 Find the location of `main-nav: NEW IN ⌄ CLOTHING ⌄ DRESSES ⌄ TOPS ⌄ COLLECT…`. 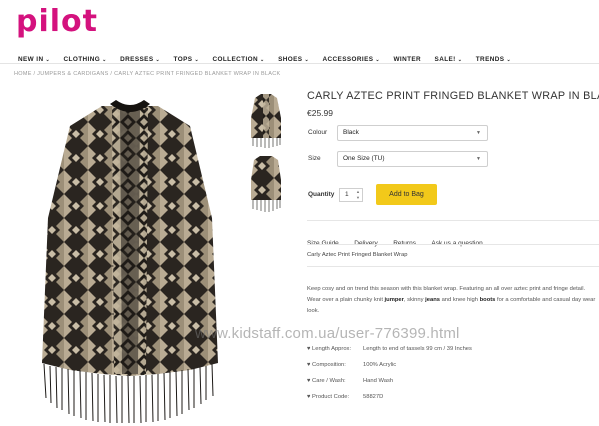

main-nav: NEW IN ⌄ CLOTHING ⌄ DRESSES ⌄ TOPS ⌄ COLLECT… is located at coordinates (269, 55).